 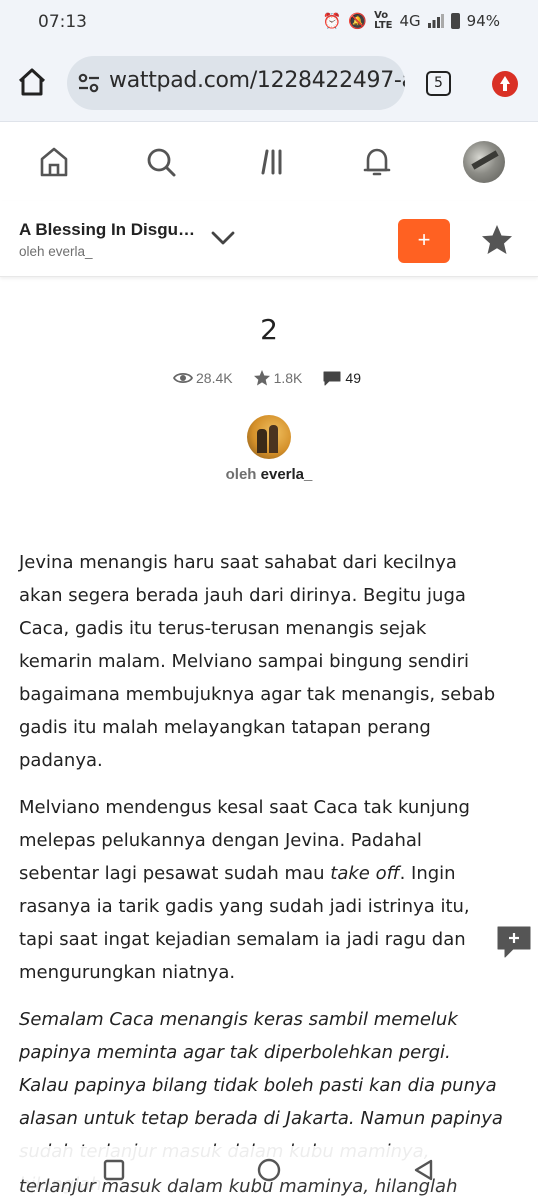 I want to click on votes-stat: 1.8K, so click(x=278, y=378).